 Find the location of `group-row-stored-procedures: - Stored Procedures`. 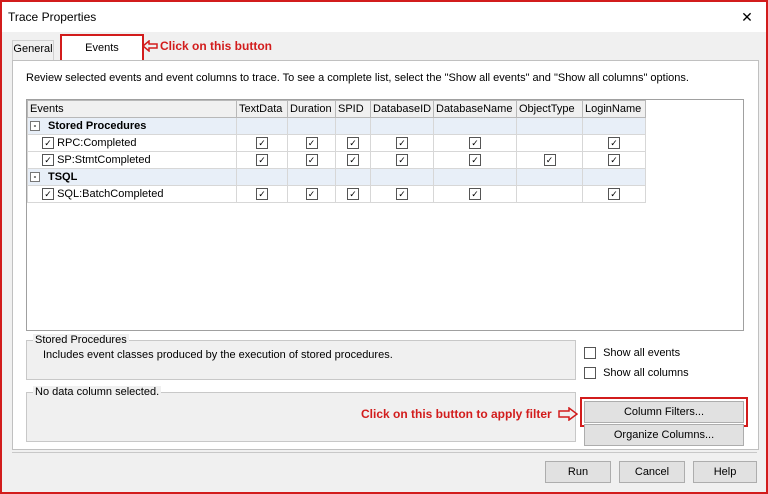

group-row-stored-procedures: - Stored Procedures is located at coordinates (336, 126).